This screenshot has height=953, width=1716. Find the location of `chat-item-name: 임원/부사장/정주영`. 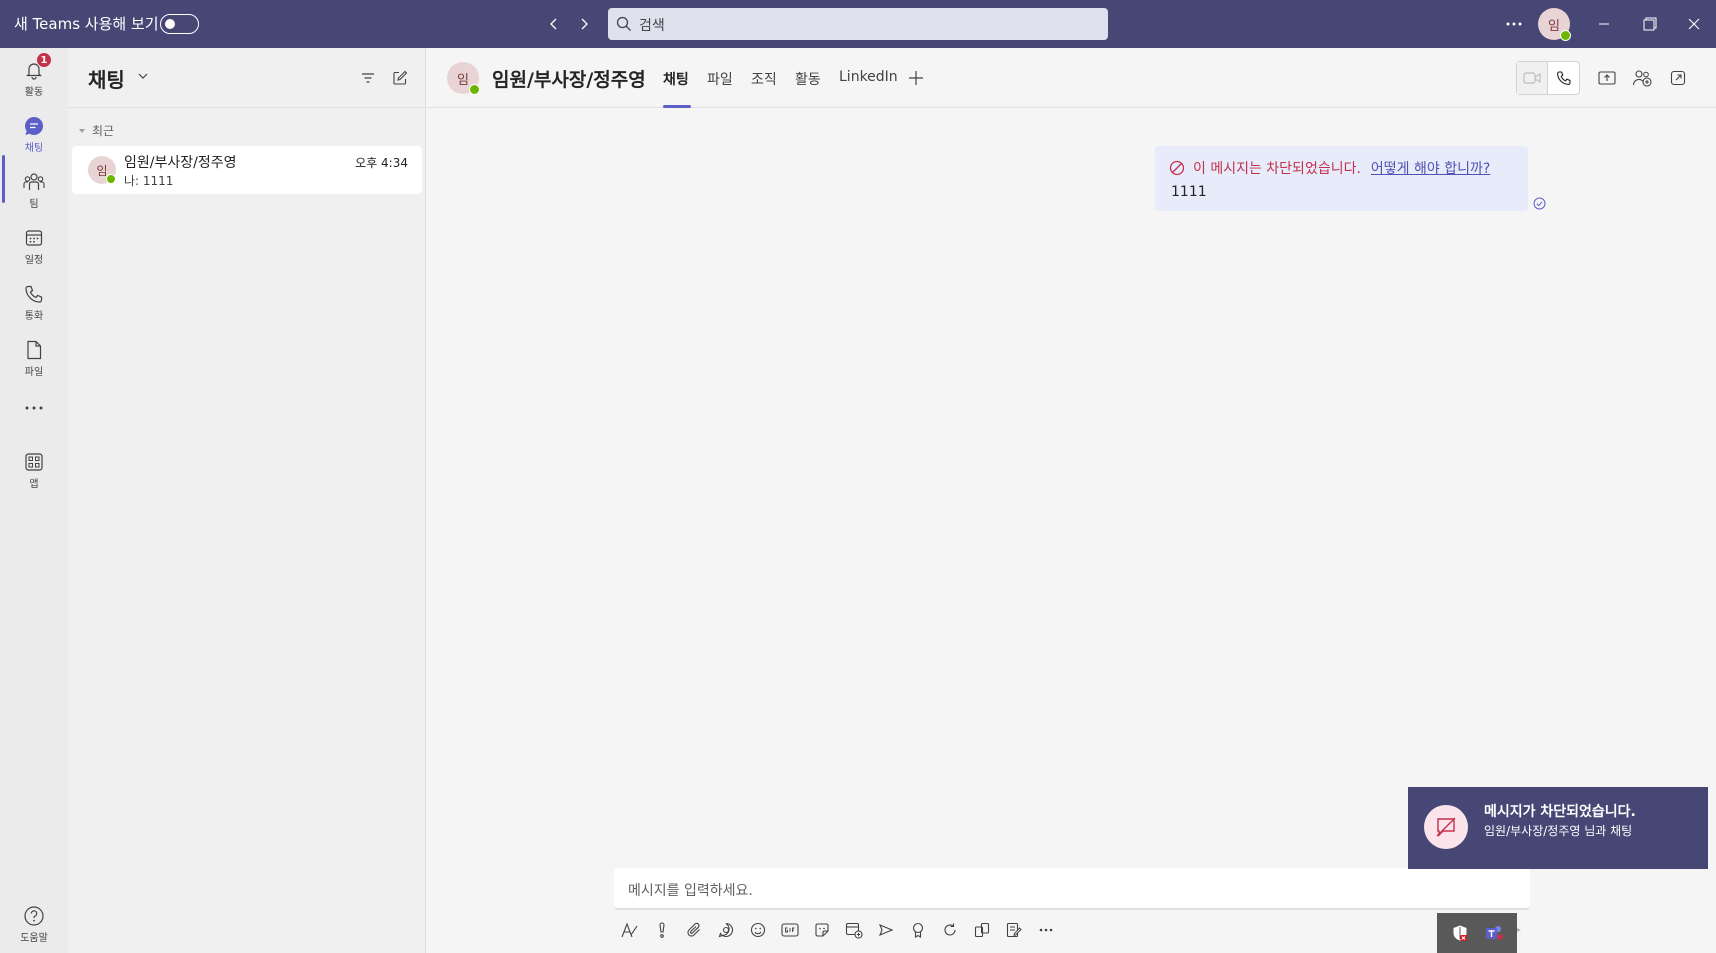

chat-item-name: 임원/부사장/정주영 is located at coordinates (180, 163).